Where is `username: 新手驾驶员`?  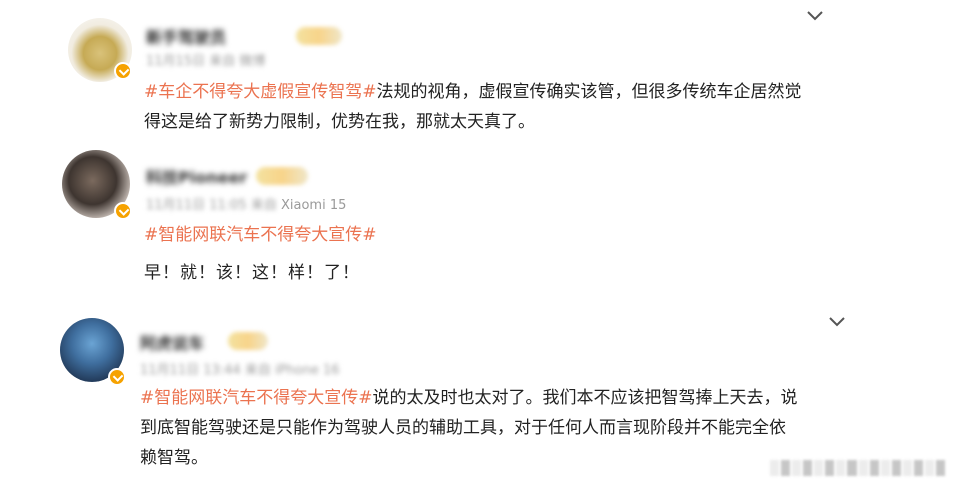 username: 新手驾驶员 is located at coordinates (186, 36).